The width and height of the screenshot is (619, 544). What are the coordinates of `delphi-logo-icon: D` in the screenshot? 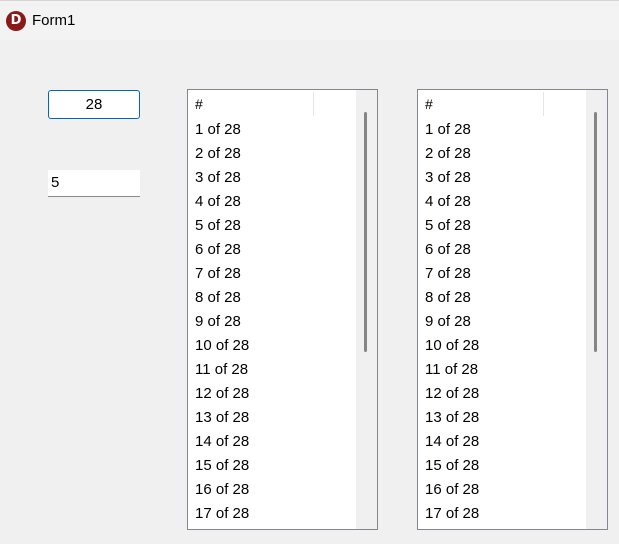 It's located at (16, 21).